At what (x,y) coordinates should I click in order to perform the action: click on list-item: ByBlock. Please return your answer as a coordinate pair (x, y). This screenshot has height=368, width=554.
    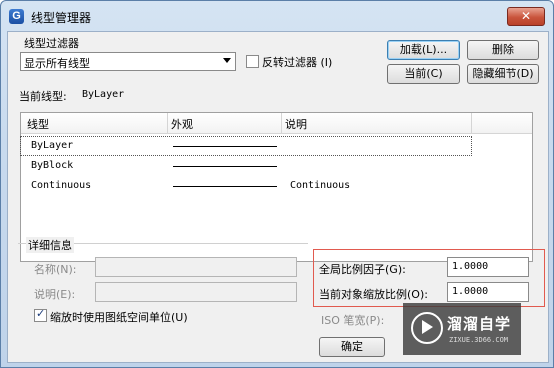
    Looking at the image, I should click on (246, 166).